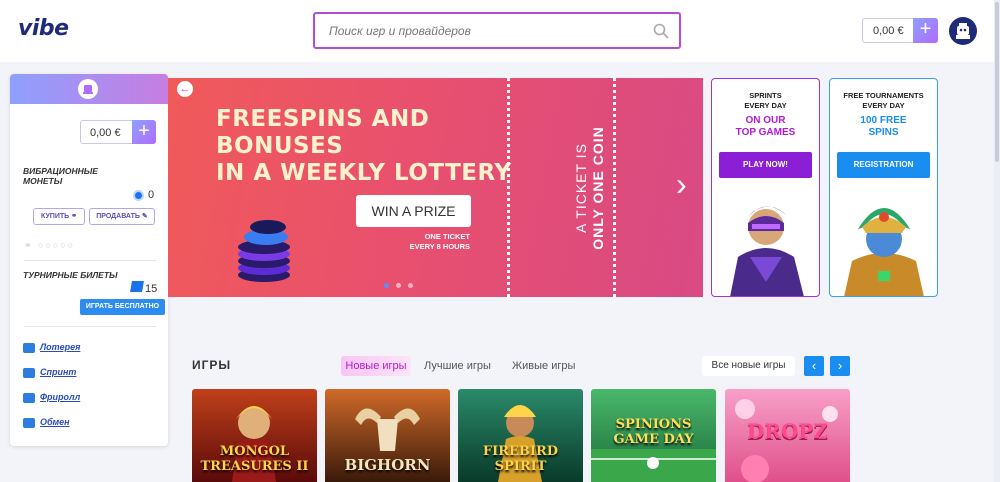 The height and width of the screenshot is (482, 1000). What do you see at coordinates (185, 89) in the screenshot?
I see `back-arrow-icon: ←` at bounding box center [185, 89].